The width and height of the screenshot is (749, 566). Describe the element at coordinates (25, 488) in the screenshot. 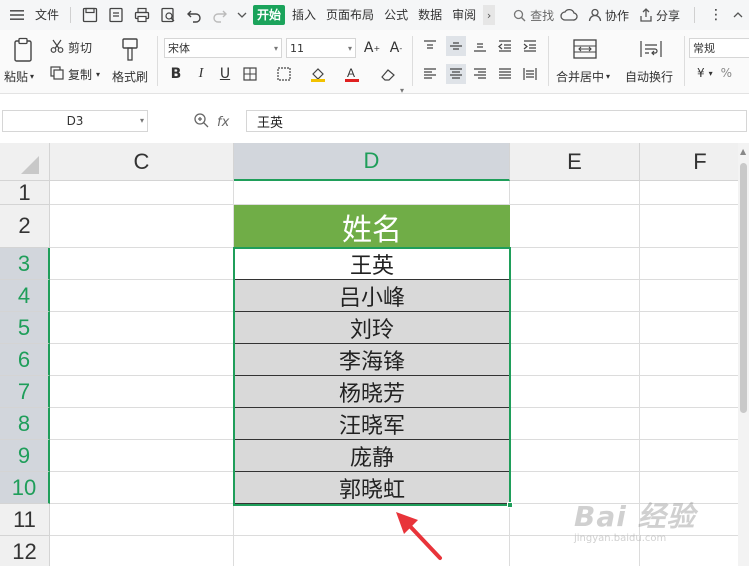

I see `row-header-10: 10` at that location.